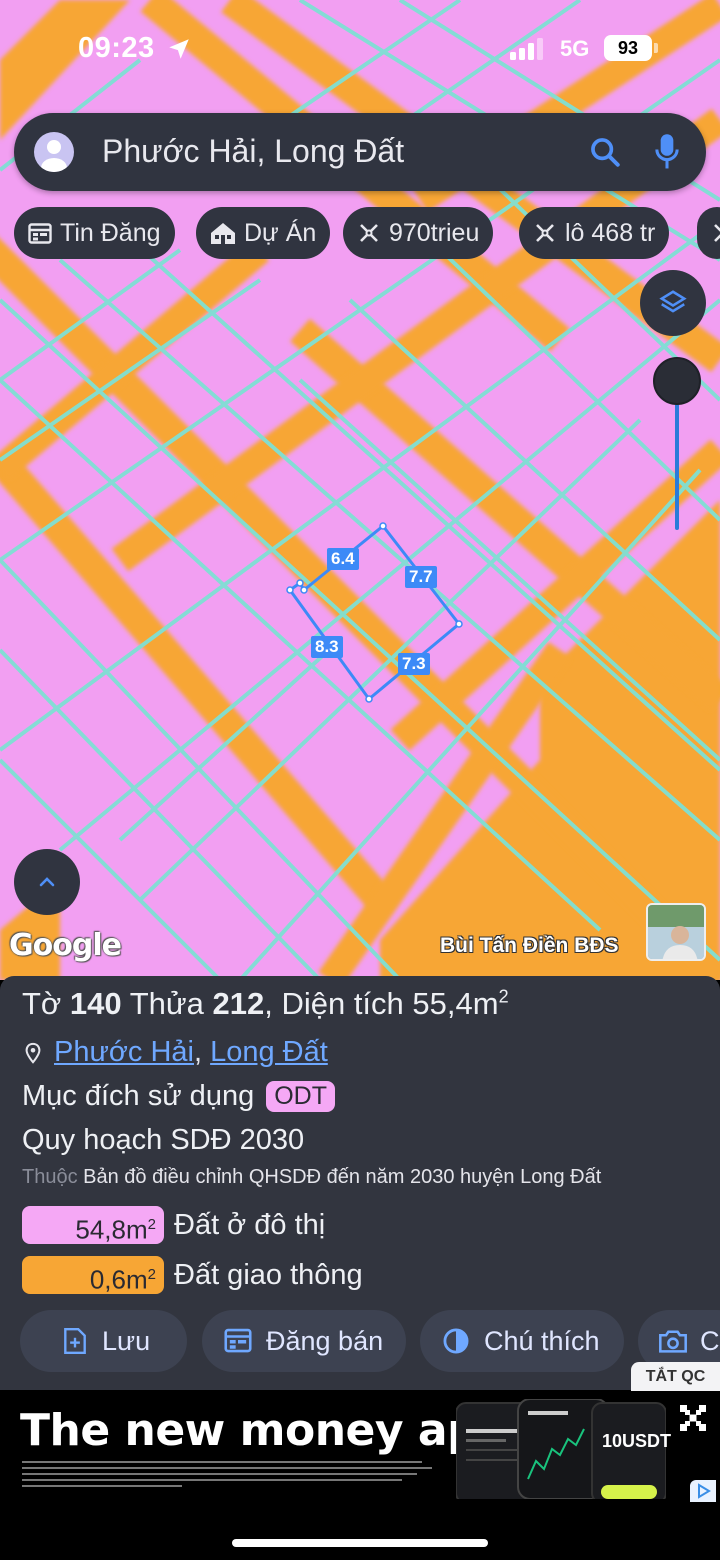  What do you see at coordinates (522, 1341) in the screenshot?
I see `legend-button: Chú thích` at bounding box center [522, 1341].